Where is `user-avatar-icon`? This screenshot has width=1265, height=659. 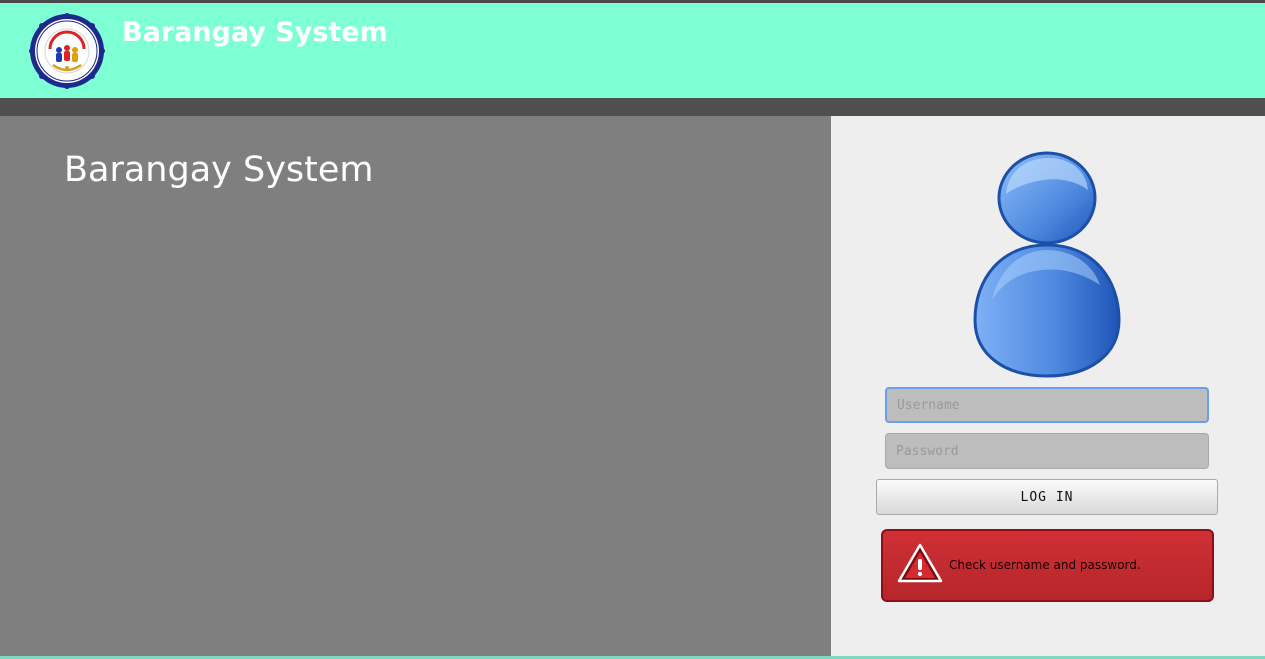 user-avatar-icon is located at coordinates (1047, 264).